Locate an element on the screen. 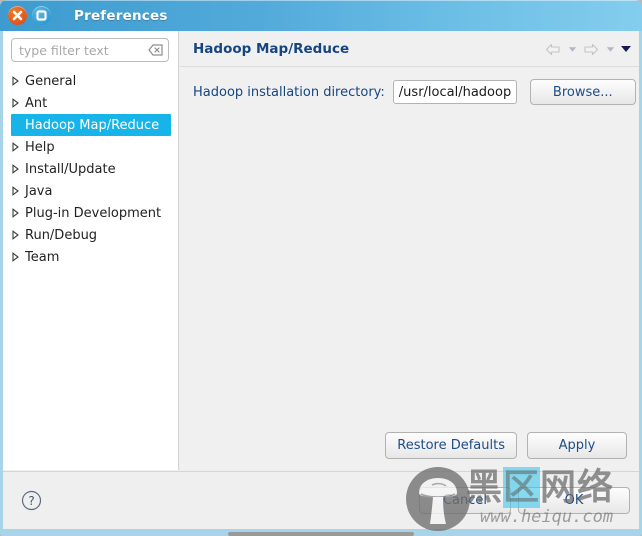 This screenshot has height=536, width=642. hadoop-directory-label: Hadoop installation directory: is located at coordinates (289, 92).